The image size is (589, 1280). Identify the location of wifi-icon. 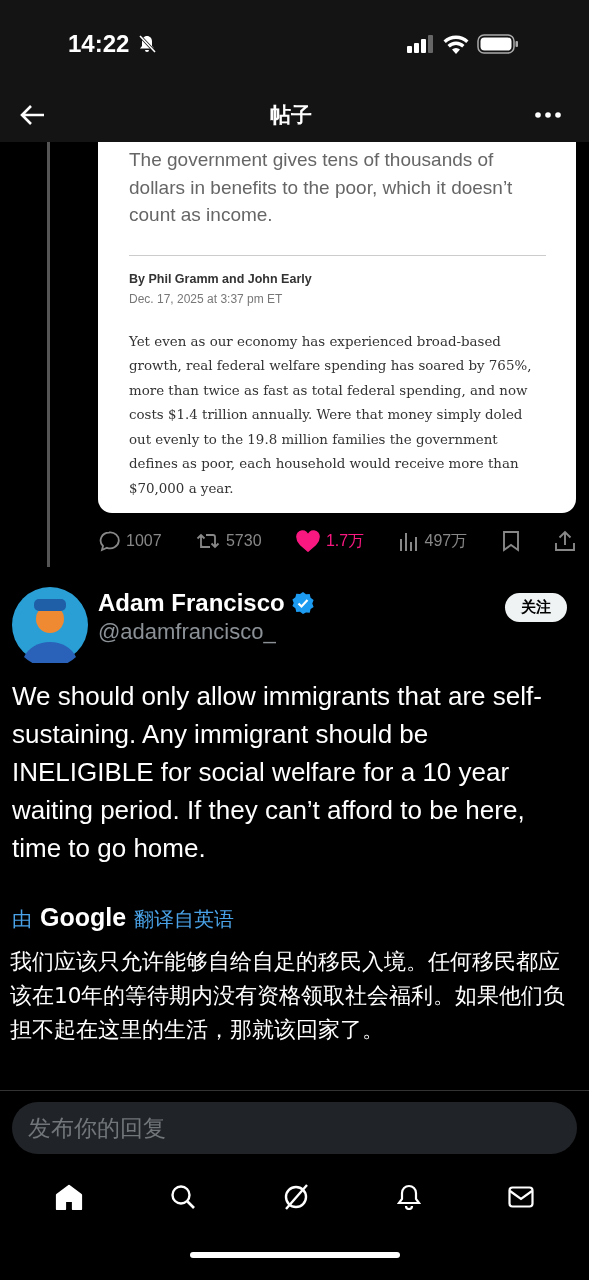
(456, 44).